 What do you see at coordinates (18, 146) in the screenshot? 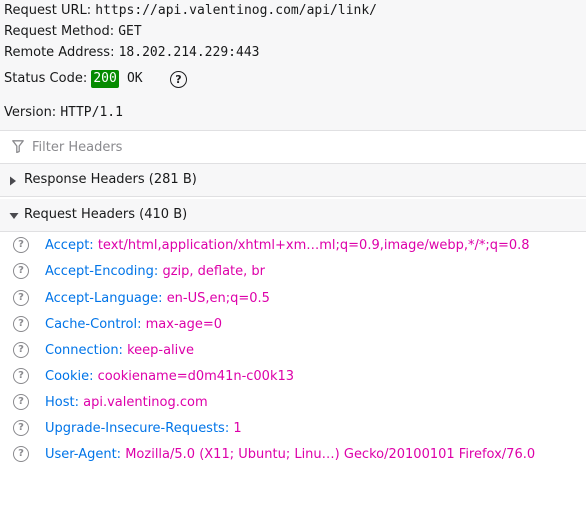
I see `filter-icon` at bounding box center [18, 146].